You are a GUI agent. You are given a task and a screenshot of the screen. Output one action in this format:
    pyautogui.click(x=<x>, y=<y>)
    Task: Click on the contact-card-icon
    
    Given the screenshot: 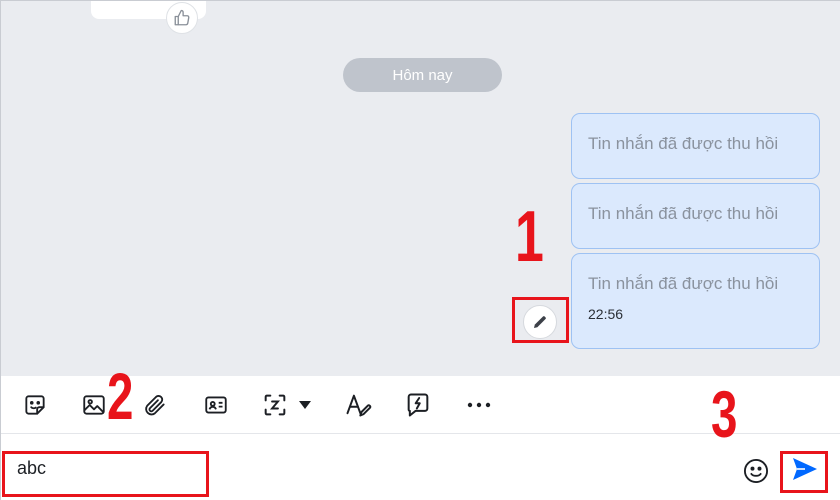 What is the action you would take?
    pyautogui.click(x=216, y=405)
    